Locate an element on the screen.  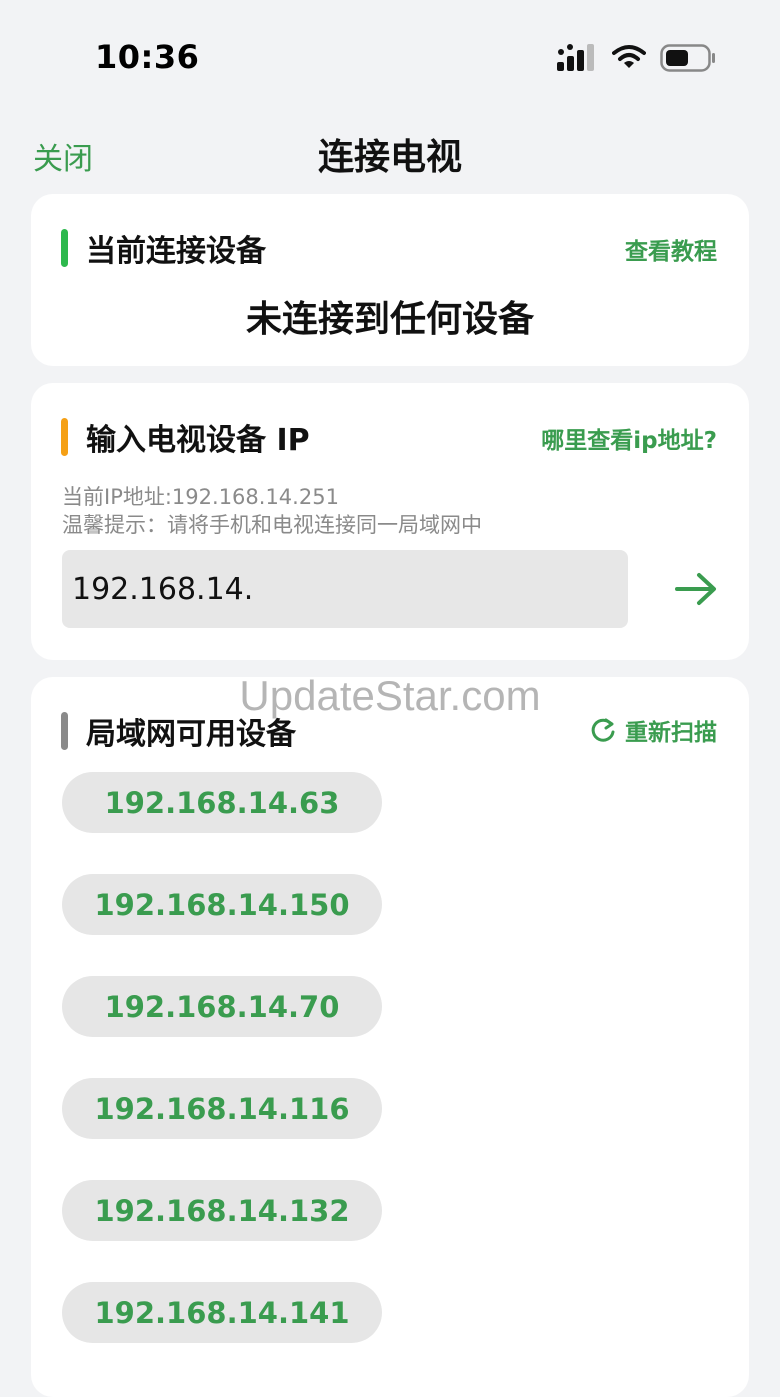
device-ip-button: 192.168.14.141 is located at coordinates (222, 1312).